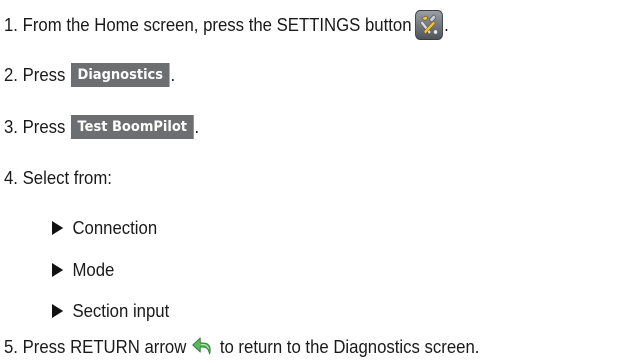 The image size is (636, 363). What do you see at coordinates (11, 75) in the screenshot?
I see `step-2-number: 2.` at bounding box center [11, 75].